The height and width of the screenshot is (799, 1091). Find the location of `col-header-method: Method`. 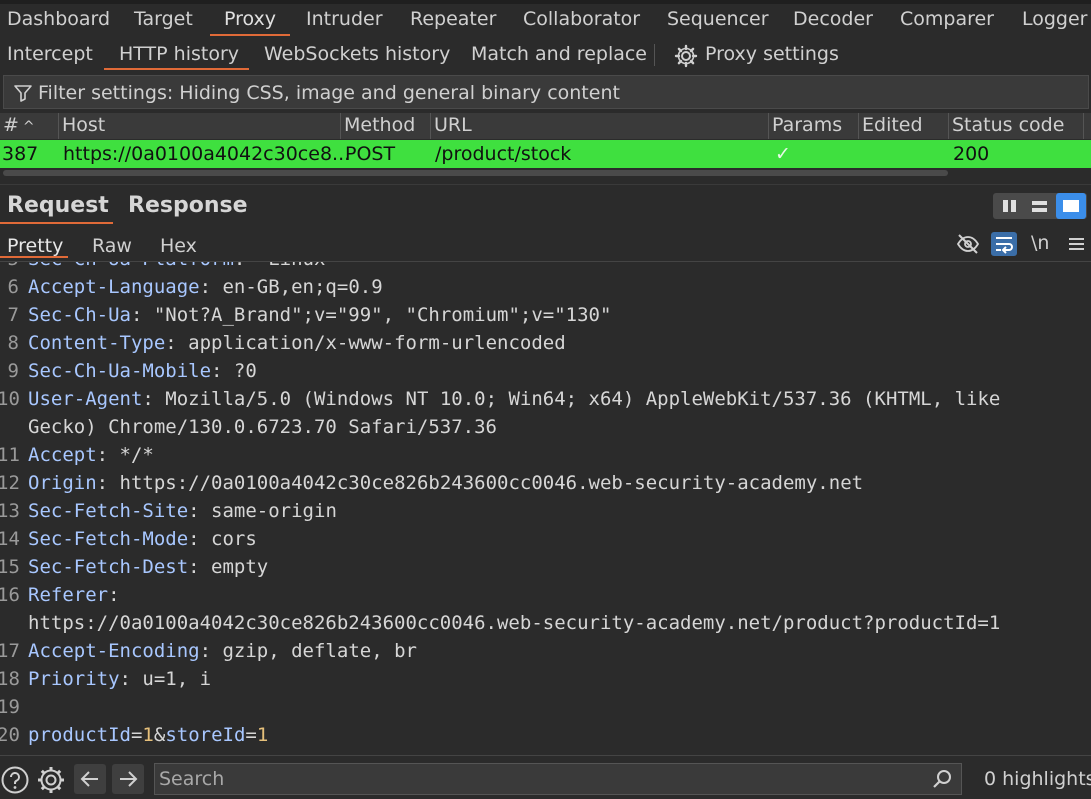

col-header-method: Method is located at coordinates (386, 126).